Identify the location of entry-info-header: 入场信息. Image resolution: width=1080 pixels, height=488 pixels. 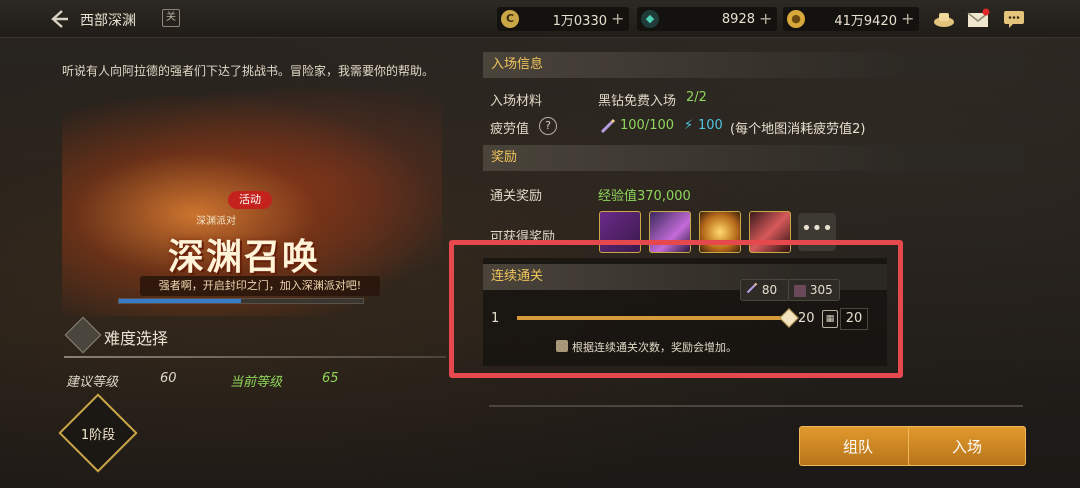
(753, 65).